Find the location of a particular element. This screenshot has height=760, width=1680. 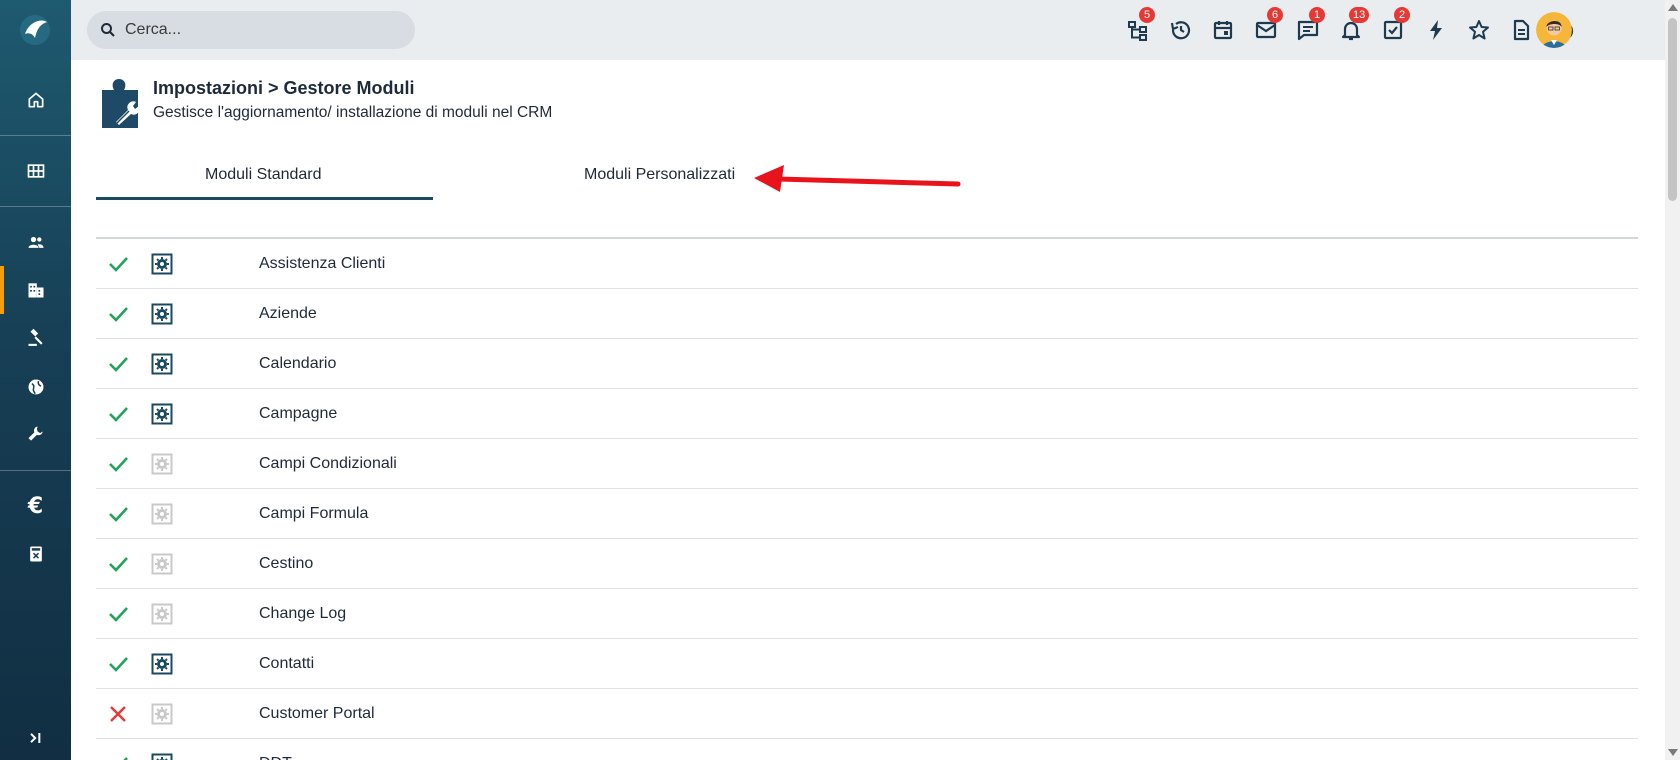

tasks-button: 2 is located at coordinates (1395, 24).